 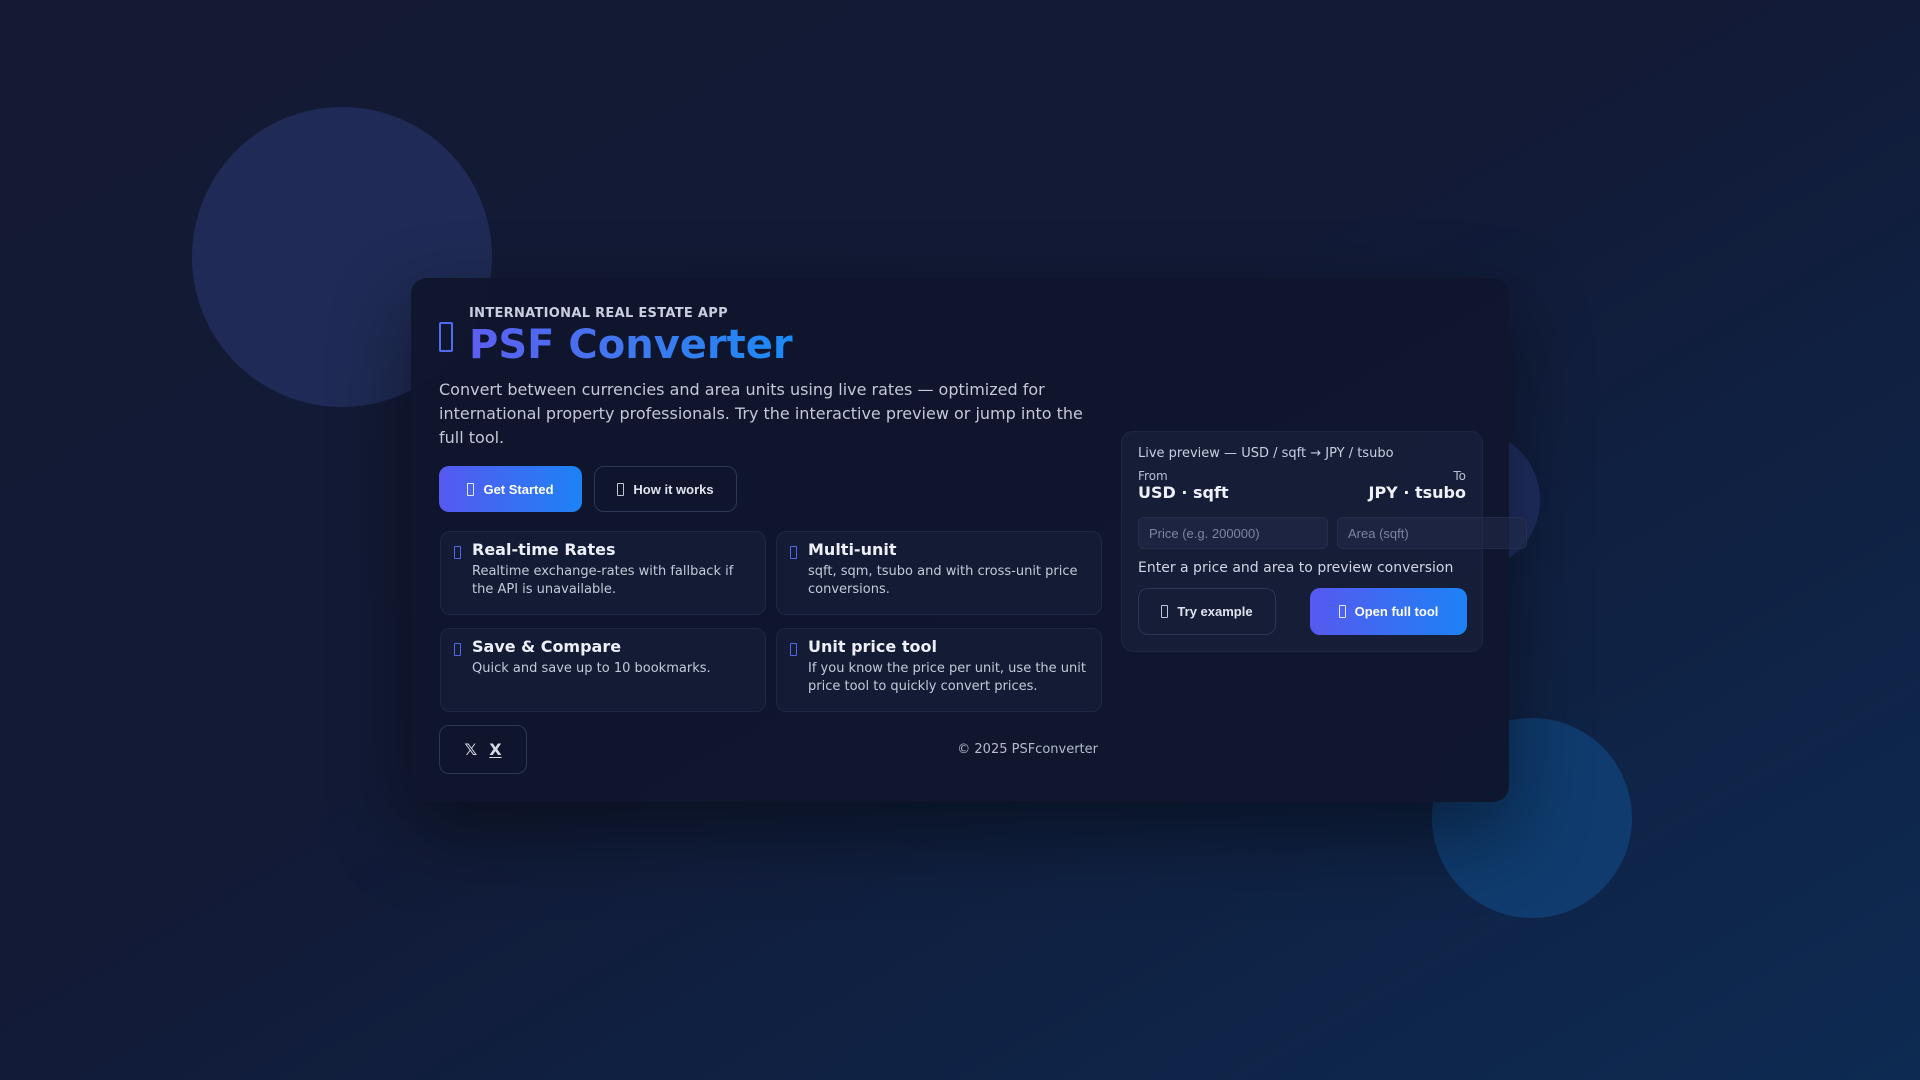 I want to click on copyright-text: © 2025 PSFconverter, so click(x=1027, y=749).